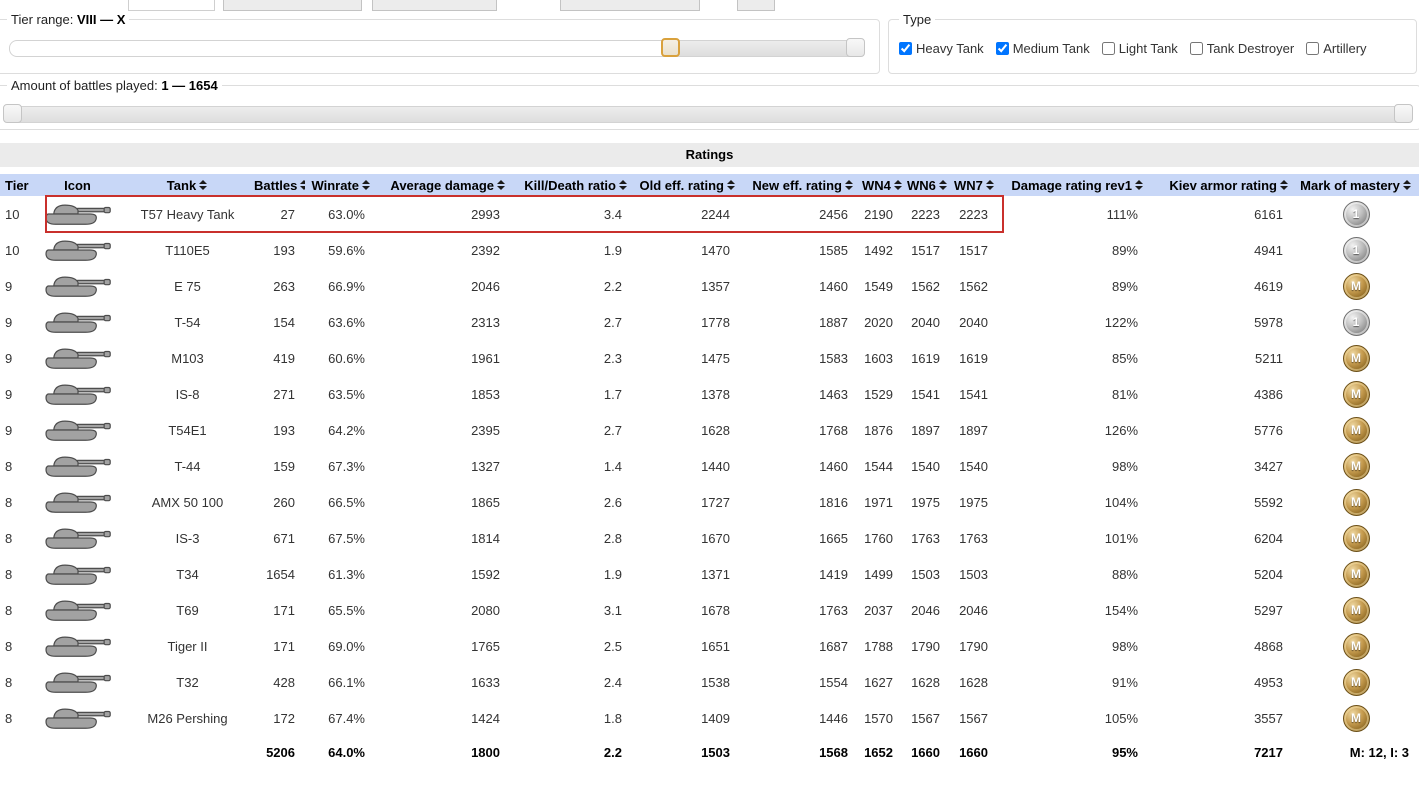 This screenshot has width=1419, height=790. What do you see at coordinates (1220, 185) in the screenshot?
I see `column-header-kiev: Kiev armor rating` at bounding box center [1220, 185].